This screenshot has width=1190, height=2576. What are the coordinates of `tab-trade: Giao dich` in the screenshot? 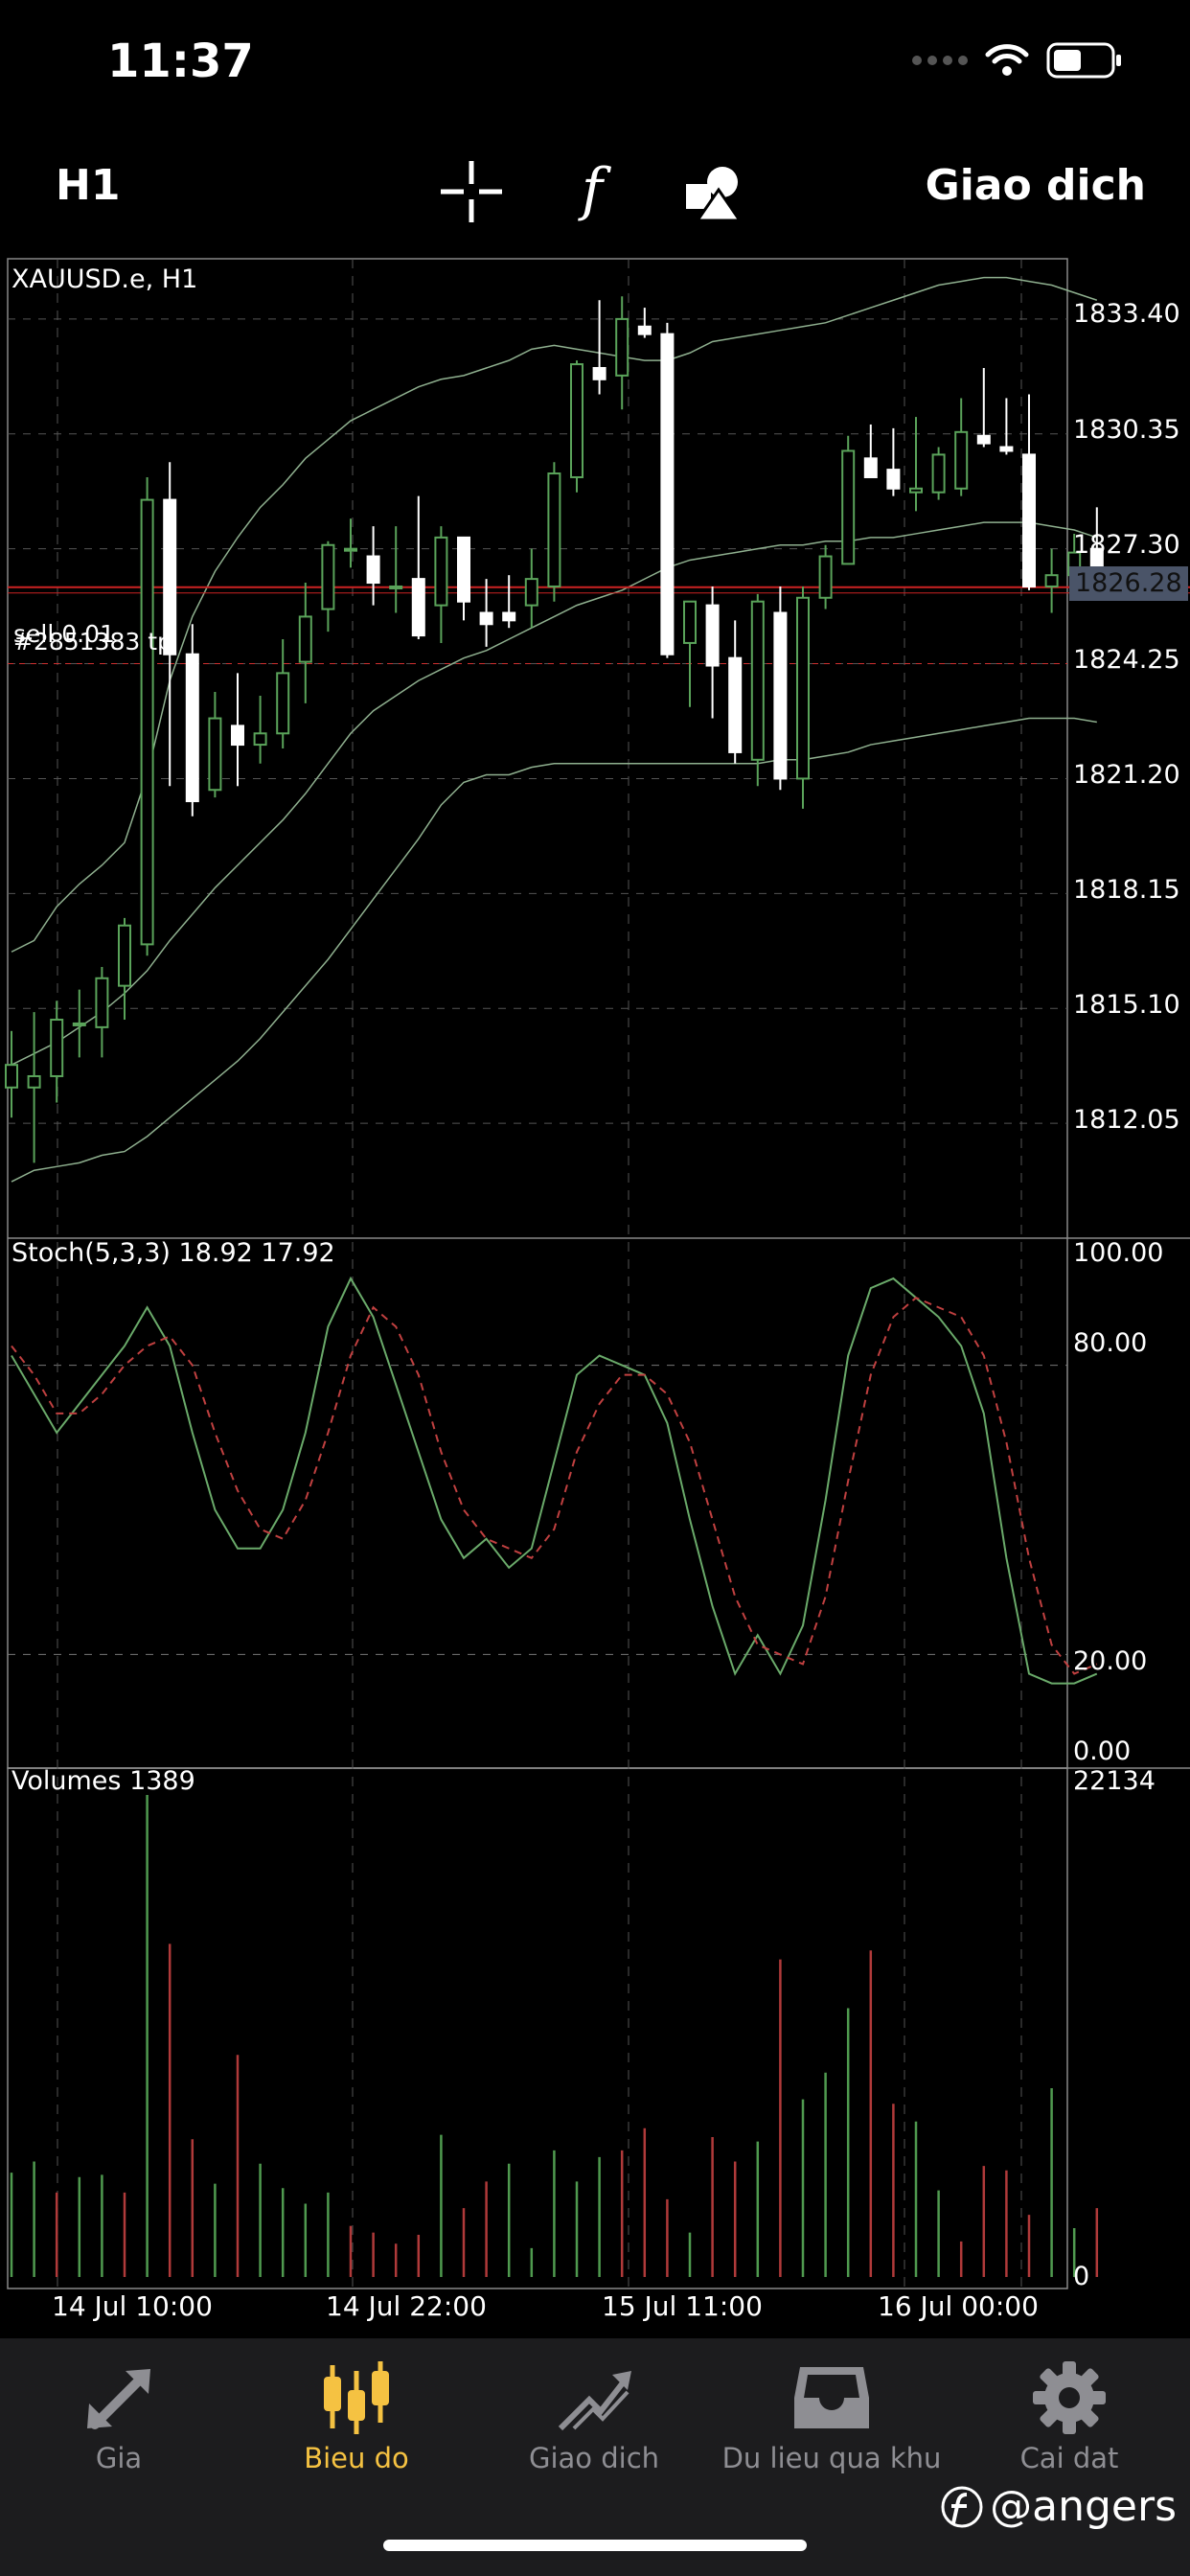 It's located at (594, 2410).